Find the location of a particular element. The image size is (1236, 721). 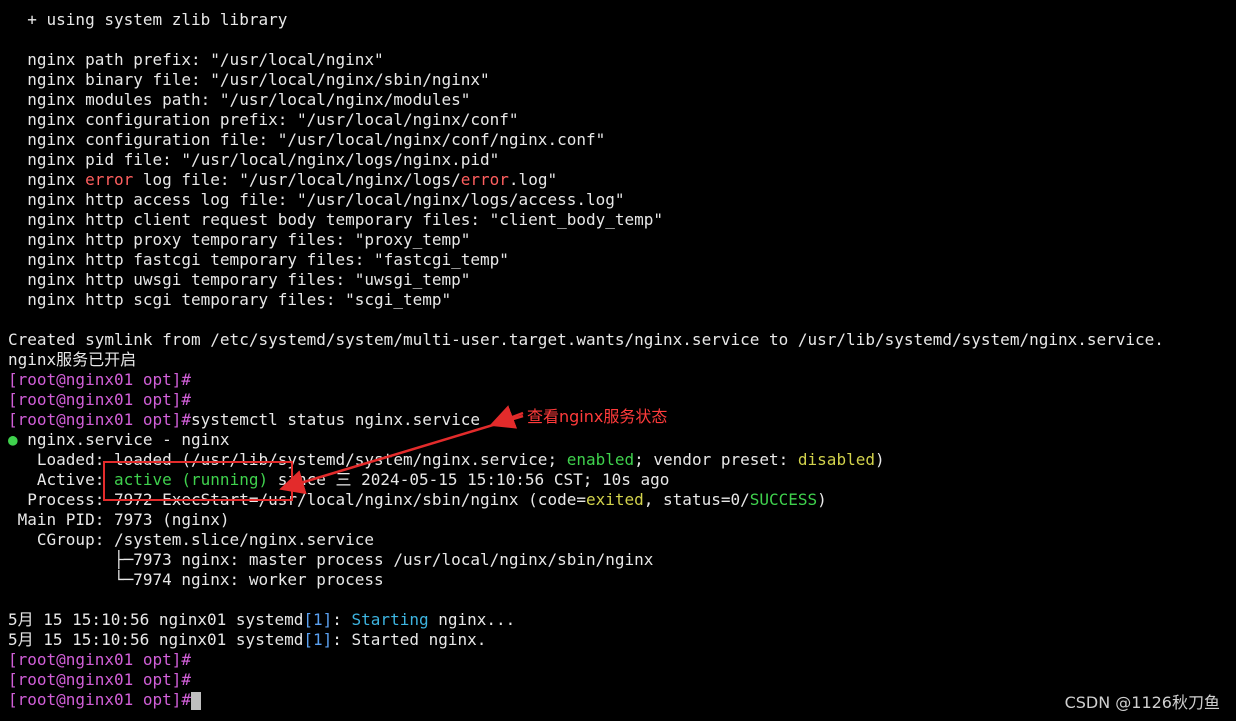

enabled-state: enabled is located at coordinates (600, 459).